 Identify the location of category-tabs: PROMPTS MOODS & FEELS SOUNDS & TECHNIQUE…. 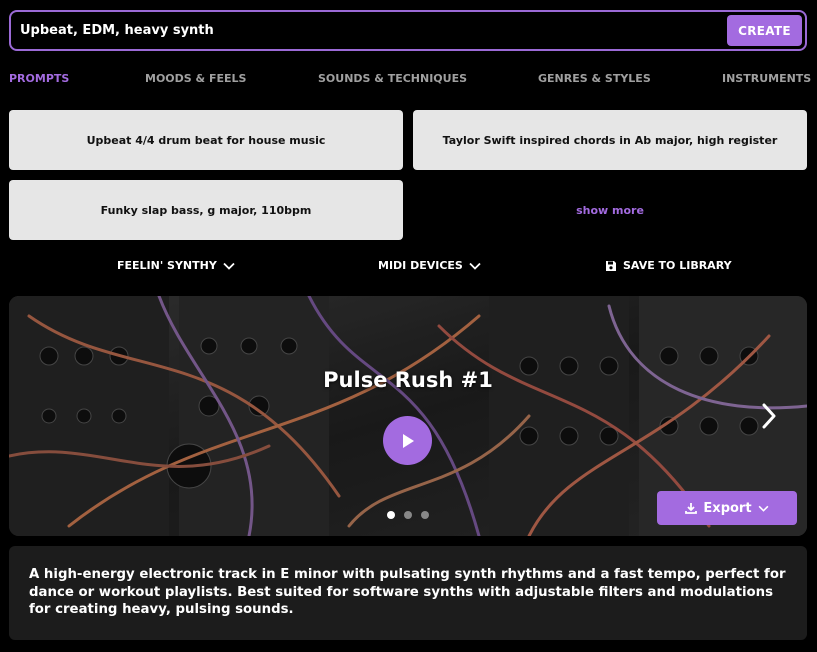
(410, 81).